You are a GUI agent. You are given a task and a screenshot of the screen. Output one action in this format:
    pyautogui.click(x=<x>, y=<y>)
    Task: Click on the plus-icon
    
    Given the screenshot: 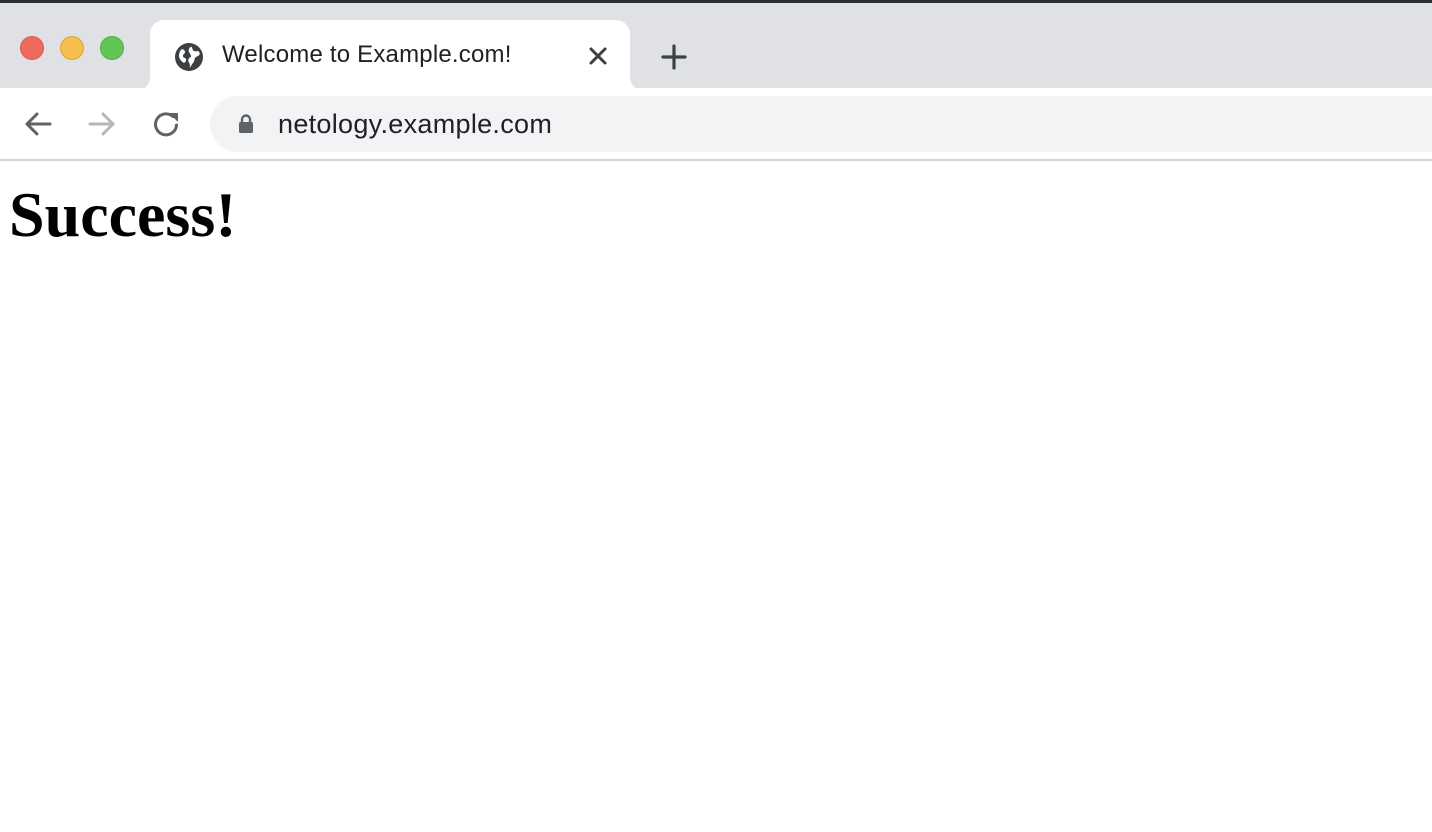 What is the action you would take?
    pyautogui.click(x=674, y=57)
    